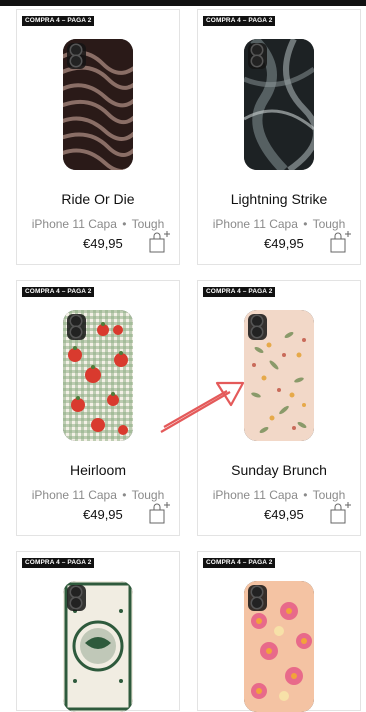  Describe the element at coordinates (183, 3) in the screenshot. I see `top-bar` at that location.